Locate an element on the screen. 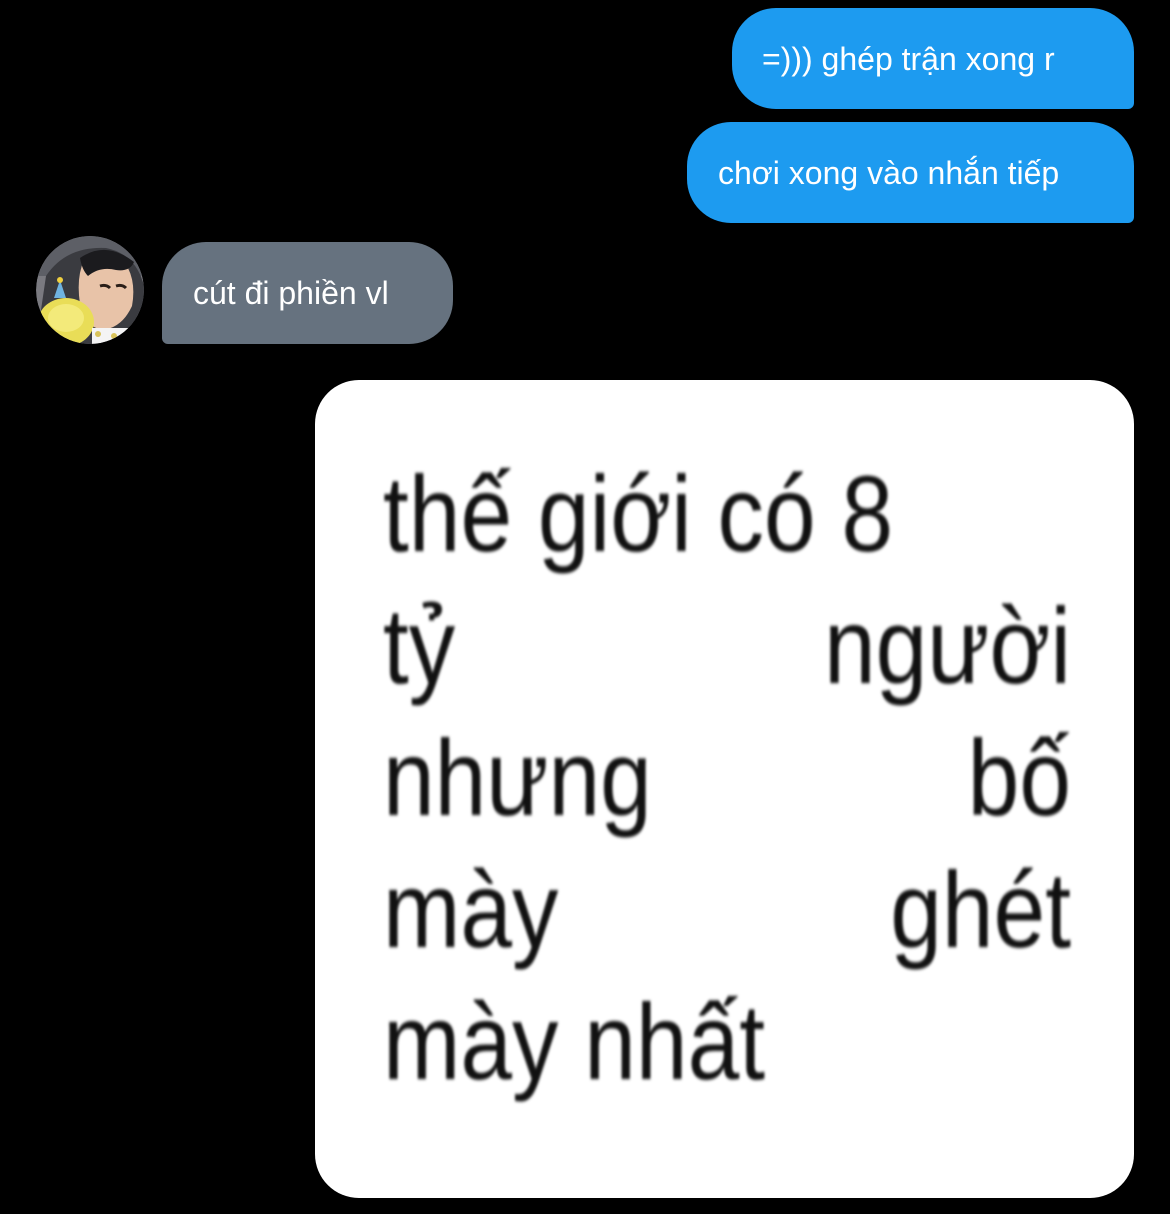 The width and height of the screenshot is (1170, 1214). meme-word: ghét is located at coordinates (980, 909).